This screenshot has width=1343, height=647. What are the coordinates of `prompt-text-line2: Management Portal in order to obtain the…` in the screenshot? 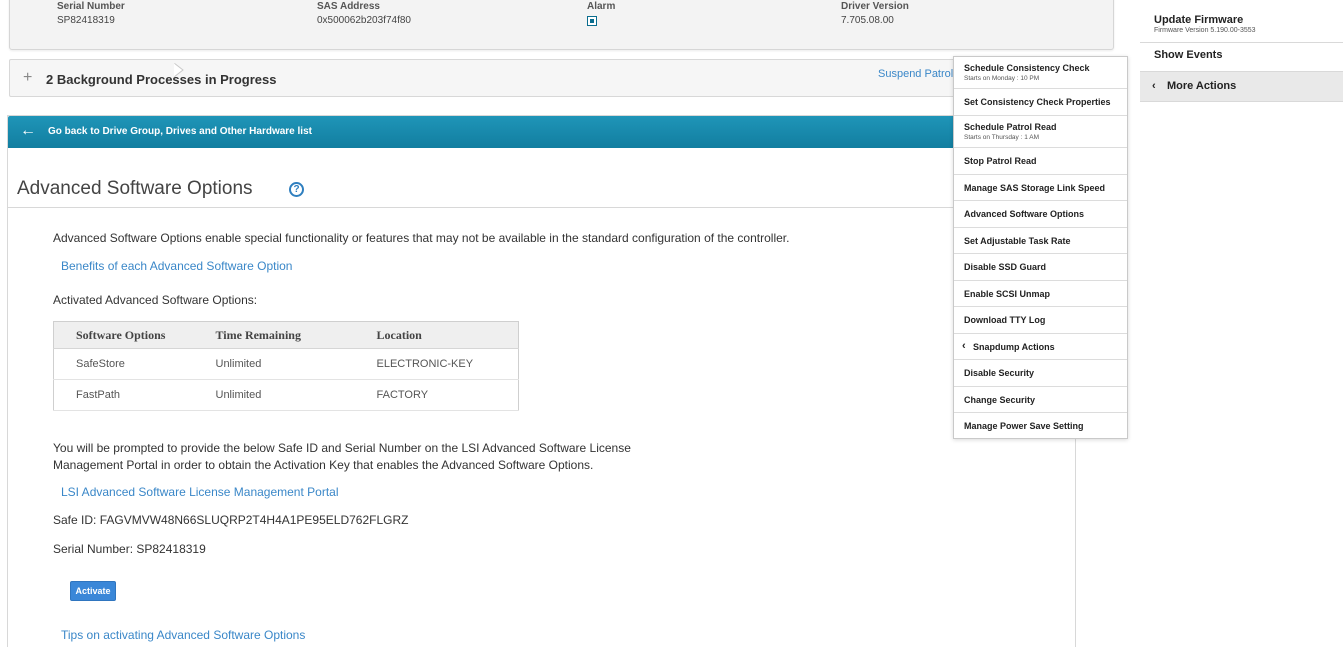 It's located at (323, 465).